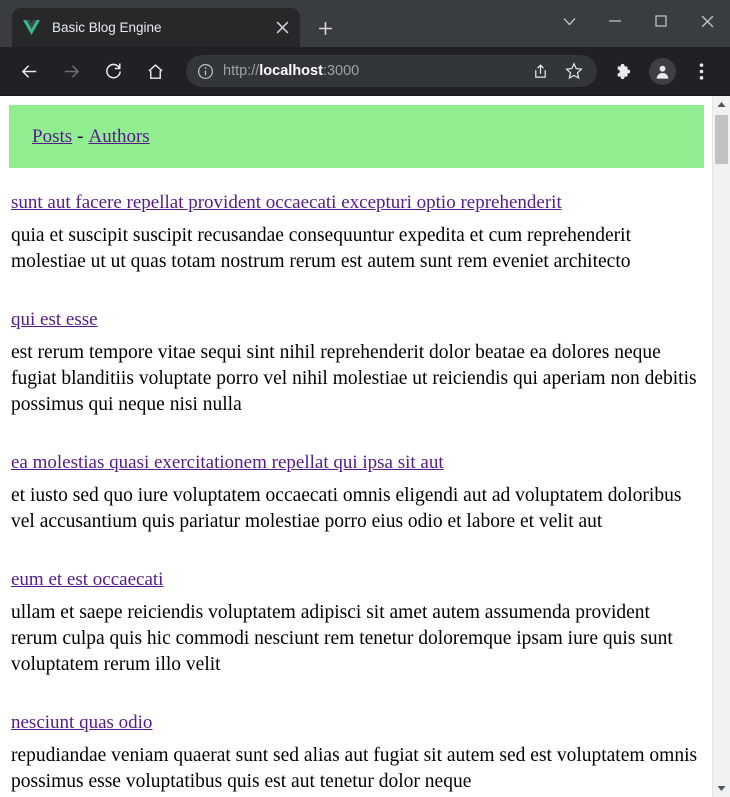  What do you see at coordinates (155, 71) in the screenshot?
I see `home-icon` at bounding box center [155, 71].